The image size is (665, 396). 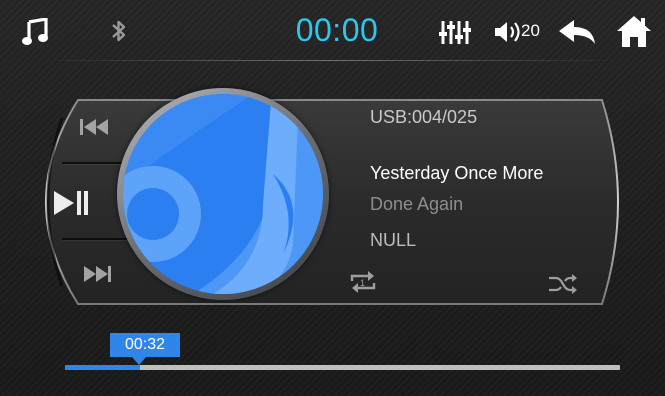 What do you see at coordinates (634, 31) in the screenshot?
I see `home-icon` at bounding box center [634, 31].